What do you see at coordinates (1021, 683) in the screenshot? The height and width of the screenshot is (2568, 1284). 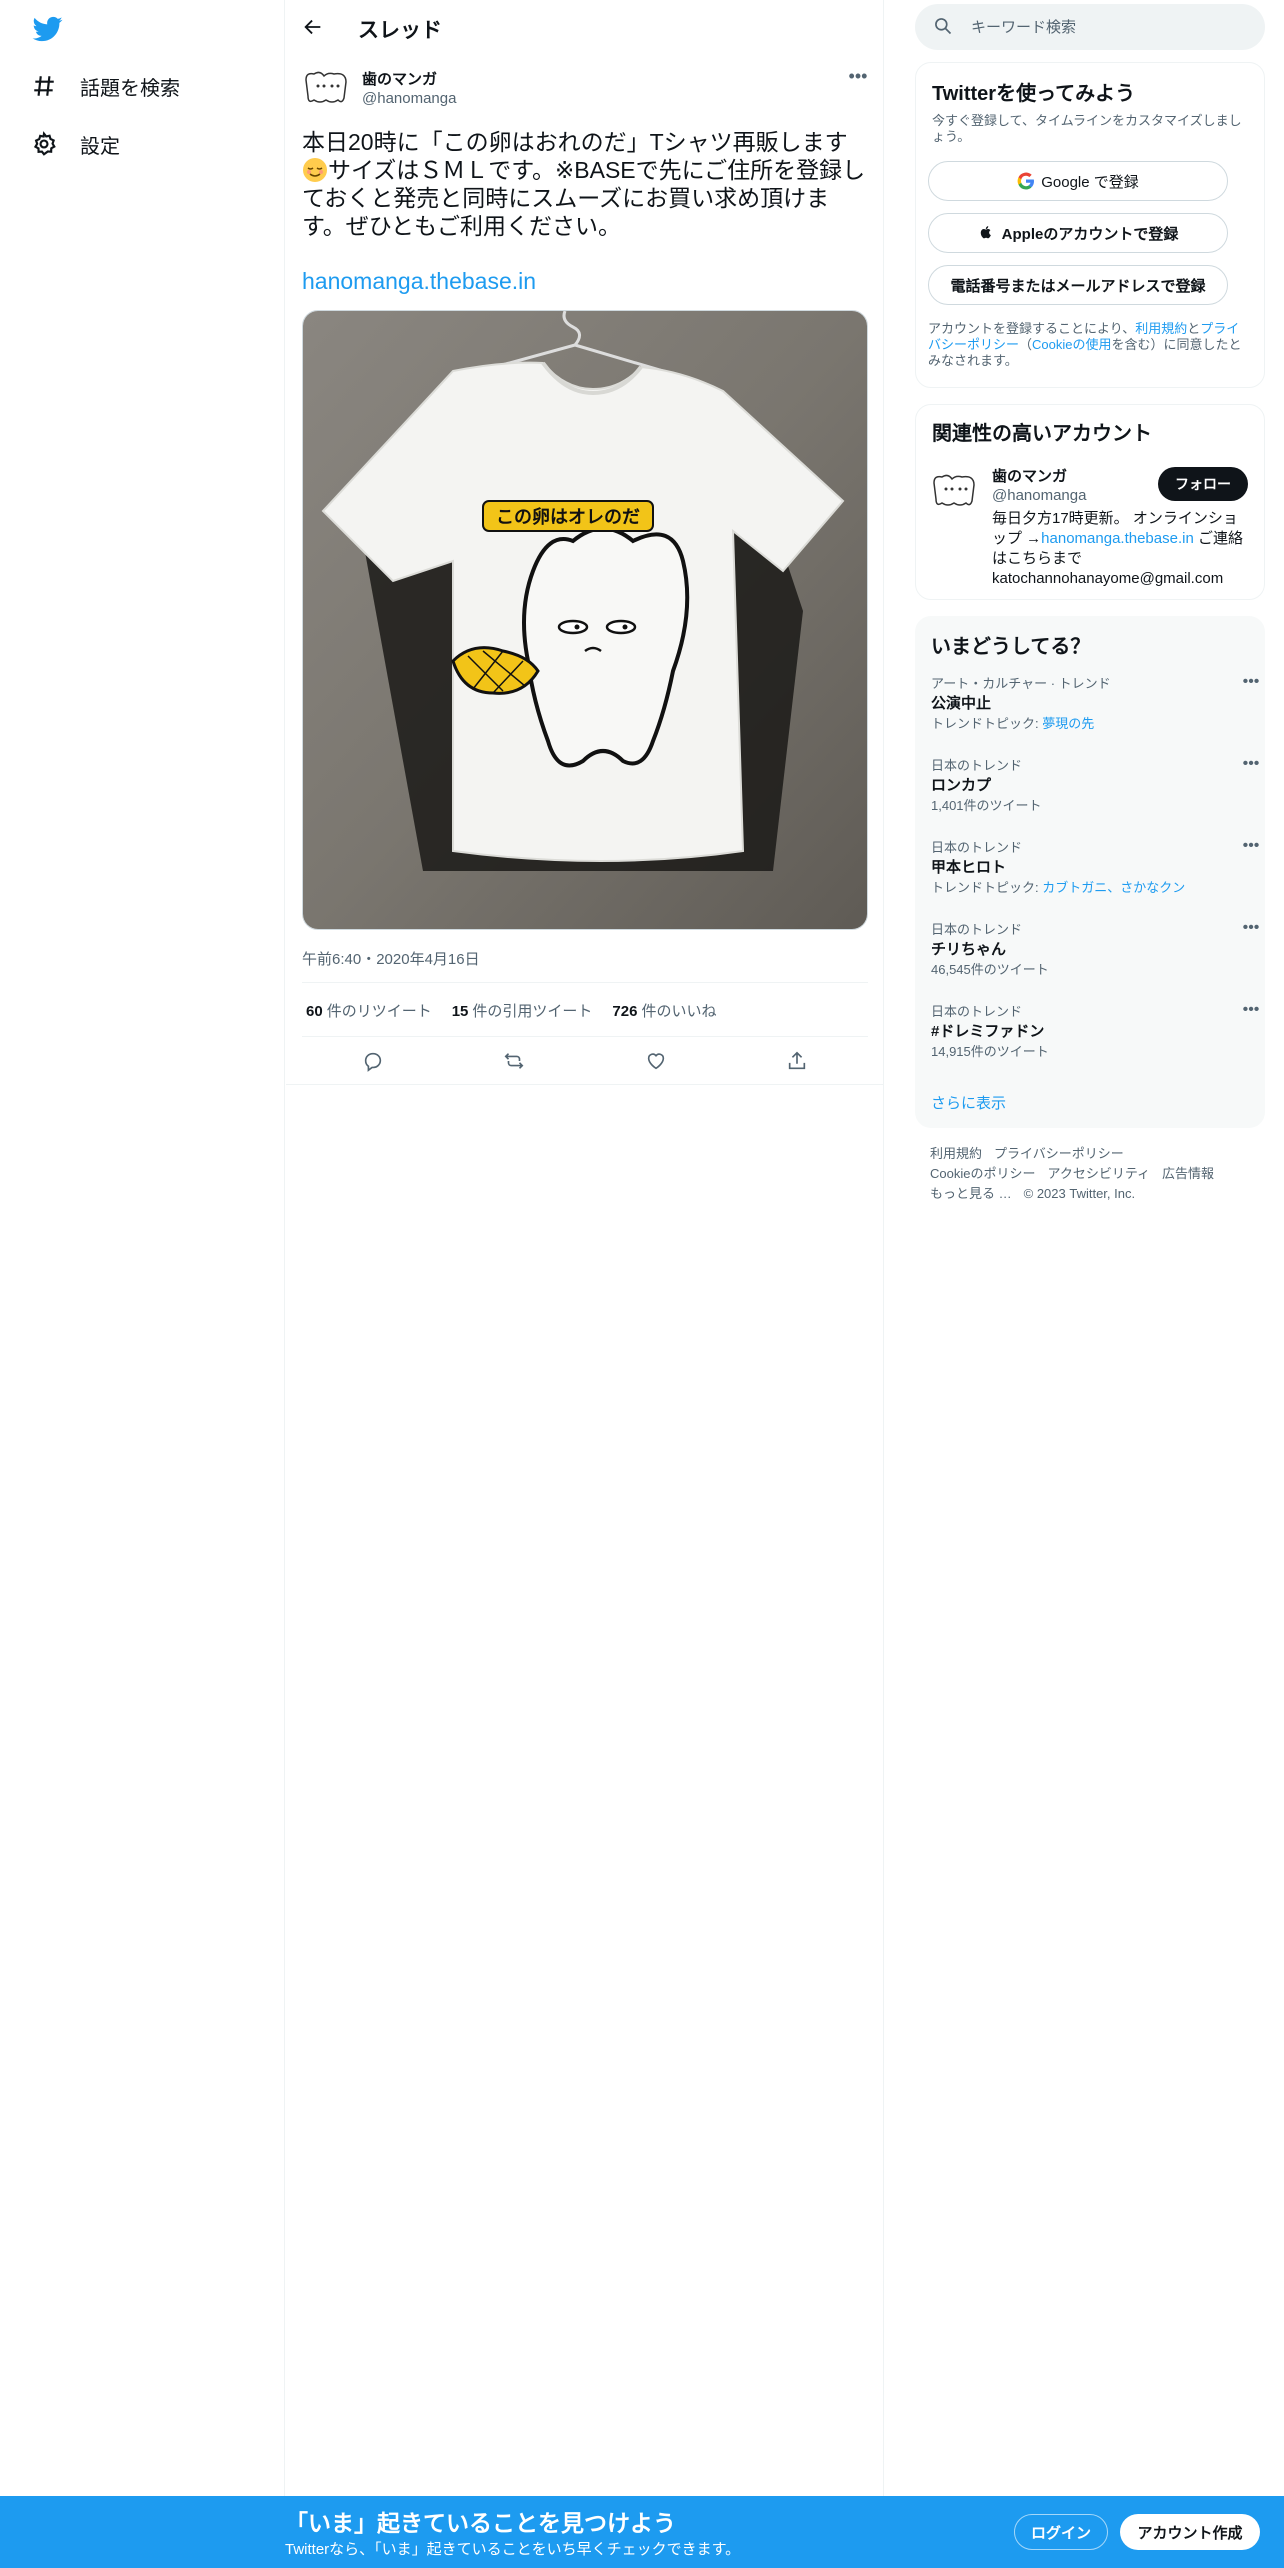 I see `trend-context: アート・カルチャー · トレンド` at bounding box center [1021, 683].